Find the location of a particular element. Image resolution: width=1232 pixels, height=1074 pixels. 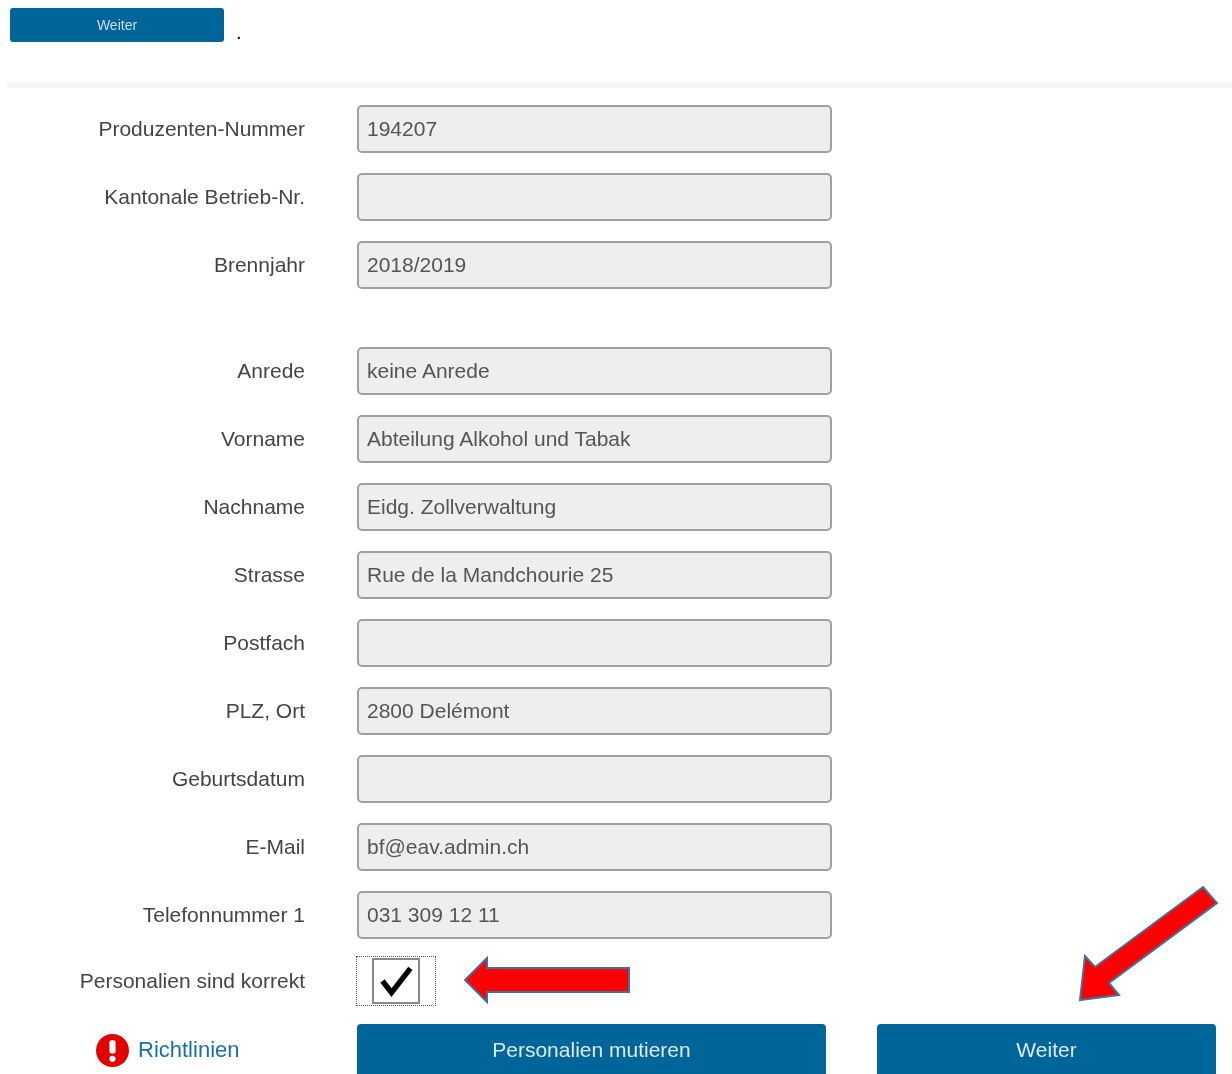

checkbox-label: Personalien sind korrekt is located at coordinates (191, 981).